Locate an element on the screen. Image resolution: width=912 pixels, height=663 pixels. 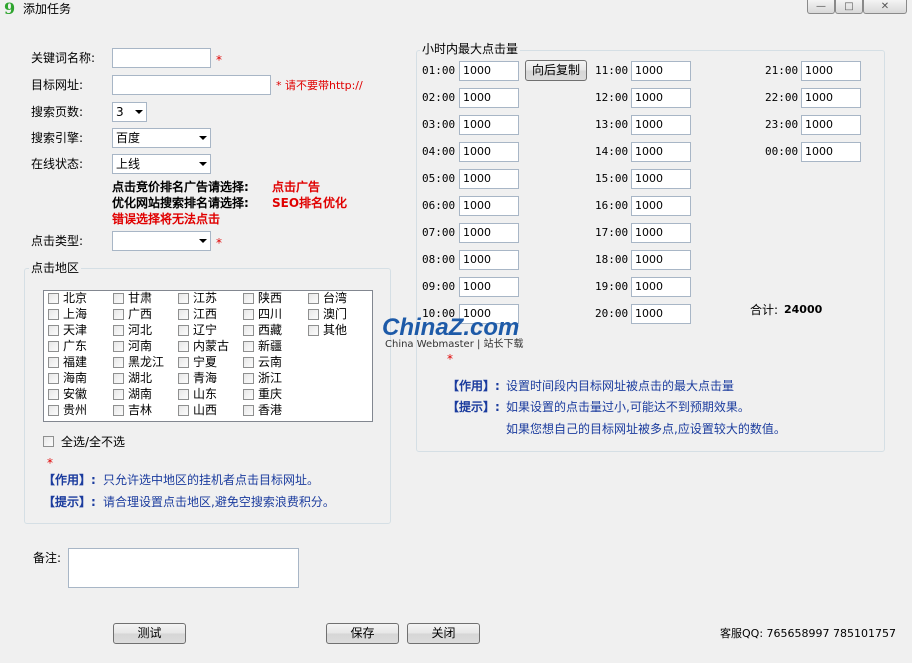
region-label: 河南 is located at coordinates (140, 346).